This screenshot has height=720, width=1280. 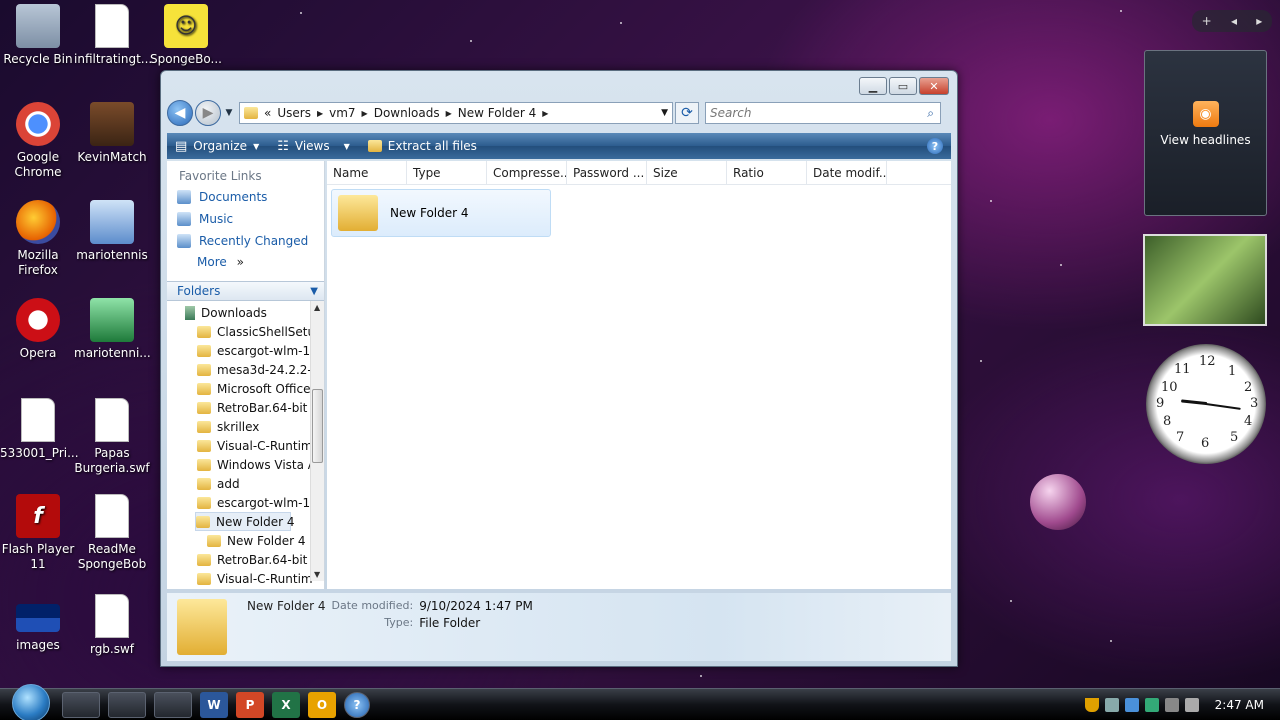 What do you see at coordinates (1239, 705) in the screenshot?
I see `taskbar-clock: 2:47 AM` at bounding box center [1239, 705].